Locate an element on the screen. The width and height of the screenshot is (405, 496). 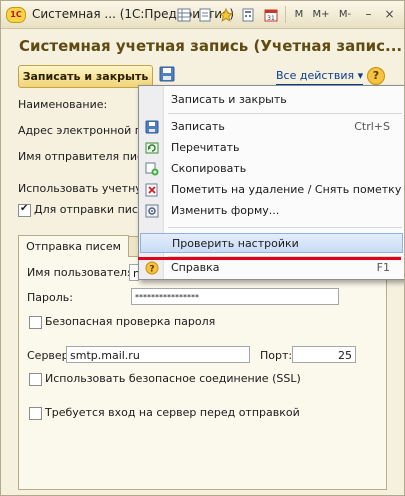
memory-minus-button: M- is located at coordinates (345, 14).